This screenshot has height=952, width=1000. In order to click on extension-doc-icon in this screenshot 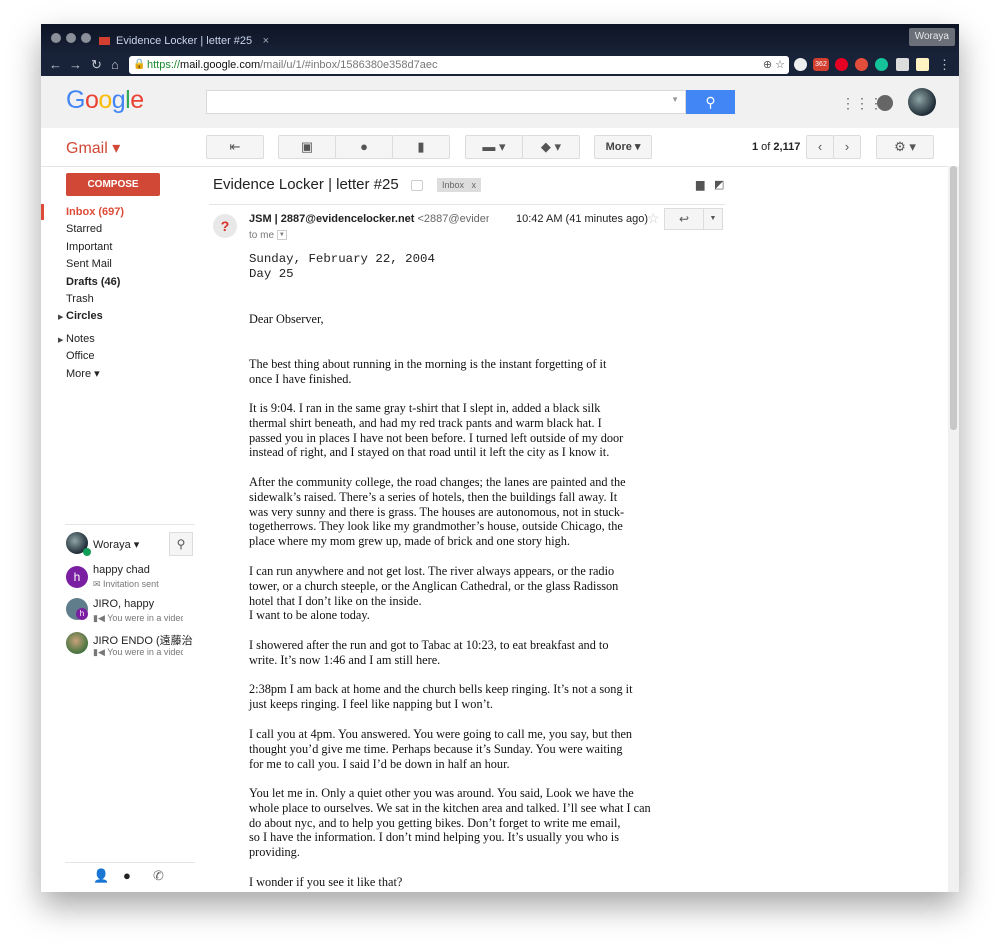, I will do `click(922, 64)`.